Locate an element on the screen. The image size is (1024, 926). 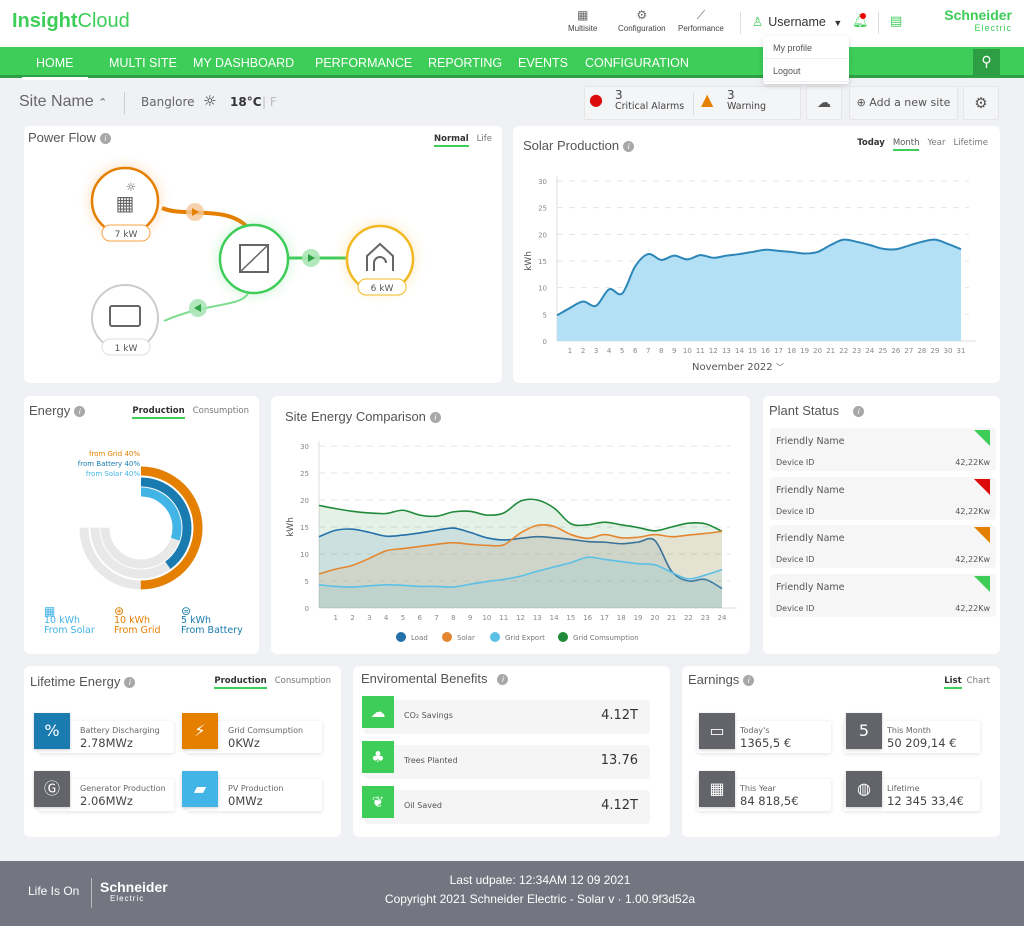
warnings: ▲ 3 Warning is located at coordinates (733, 100).